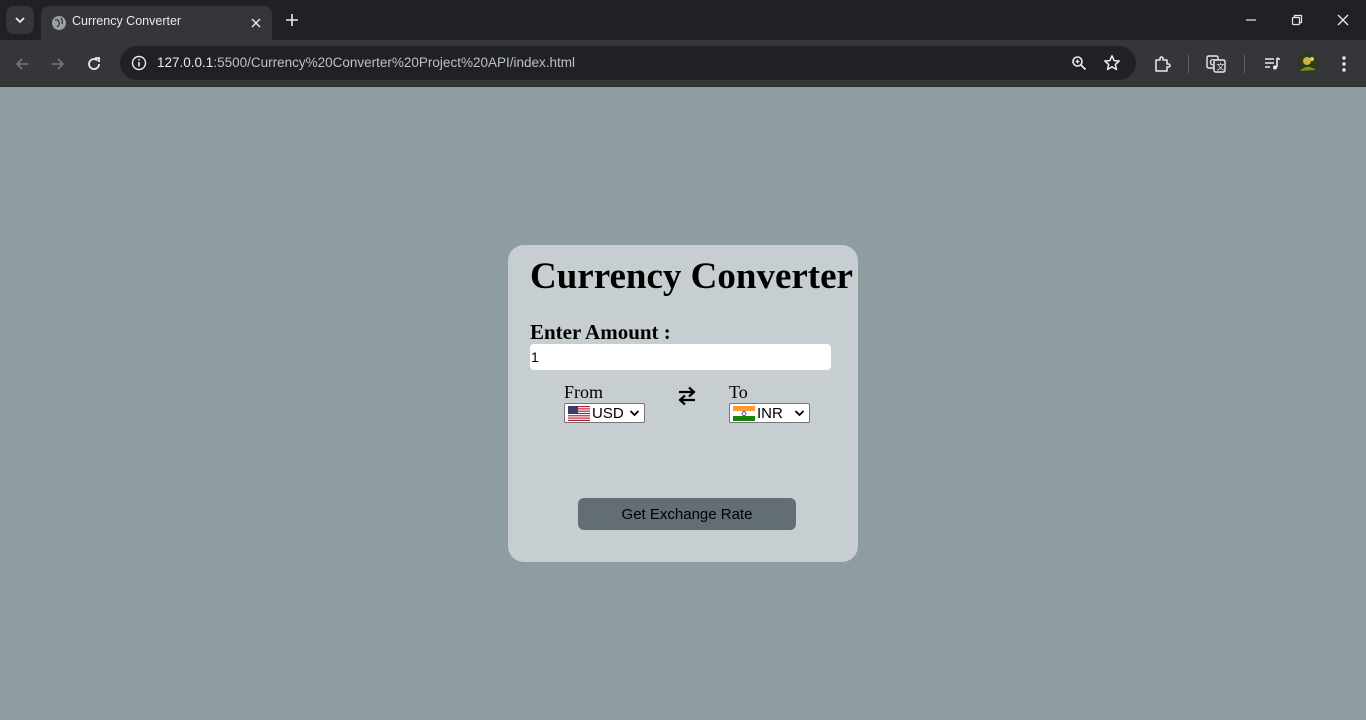 This screenshot has height=720, width=1366. I want to click on minimize-button, so click(1251, 20).